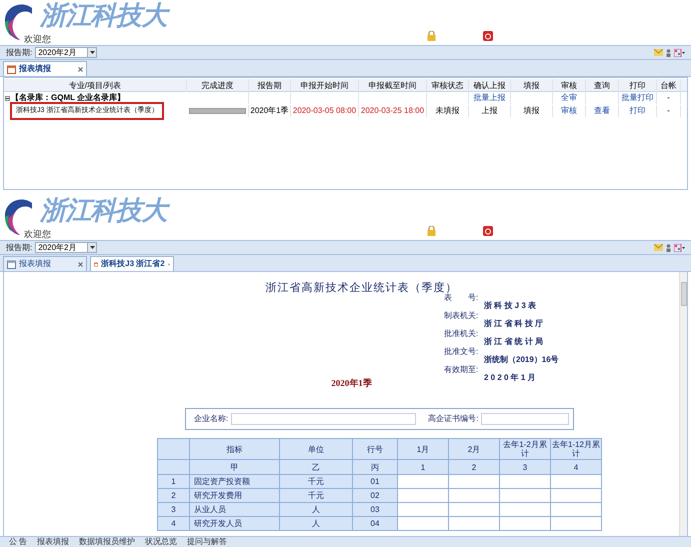  Describe the element at coordinates (174, 496) in the screenshot. I see `row-number: 2` at that location.